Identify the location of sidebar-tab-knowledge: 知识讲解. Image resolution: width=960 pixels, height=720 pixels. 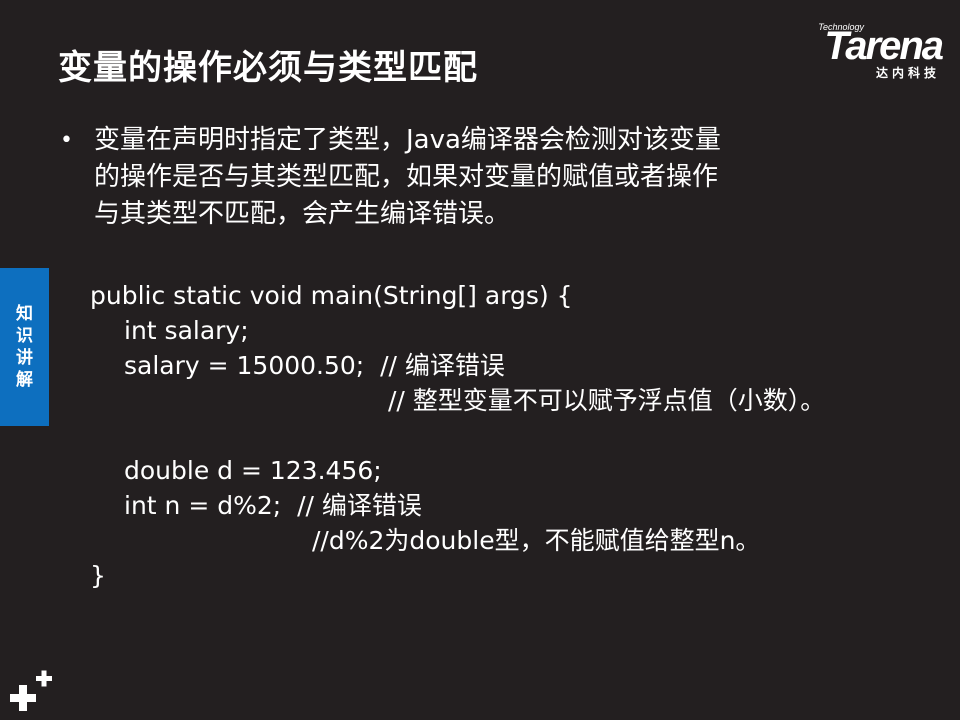
(24, 347).